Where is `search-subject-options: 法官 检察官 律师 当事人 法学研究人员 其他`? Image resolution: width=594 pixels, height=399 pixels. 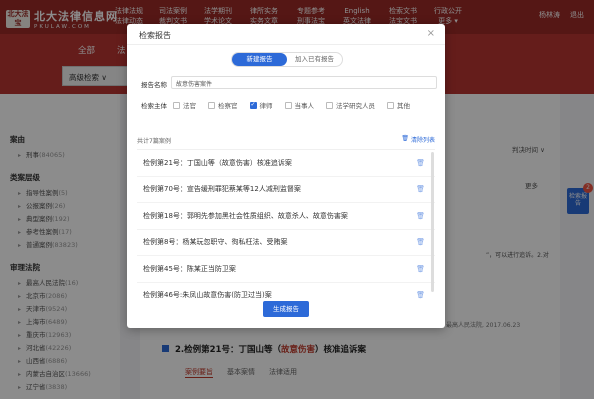
search-subject-options: 法官 检察官 律师 当事人 法学研究人员 其他 is located at coordinates (291, 105).